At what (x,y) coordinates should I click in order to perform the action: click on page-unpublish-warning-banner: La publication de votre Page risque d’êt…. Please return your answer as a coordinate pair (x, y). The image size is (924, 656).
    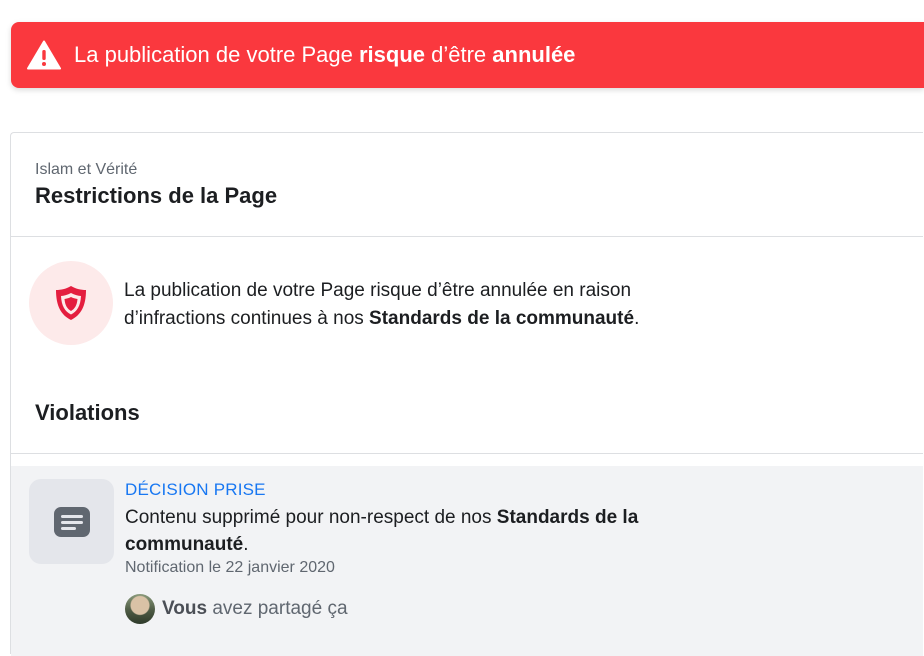
    Looking at the image, I should click on (467, 55).